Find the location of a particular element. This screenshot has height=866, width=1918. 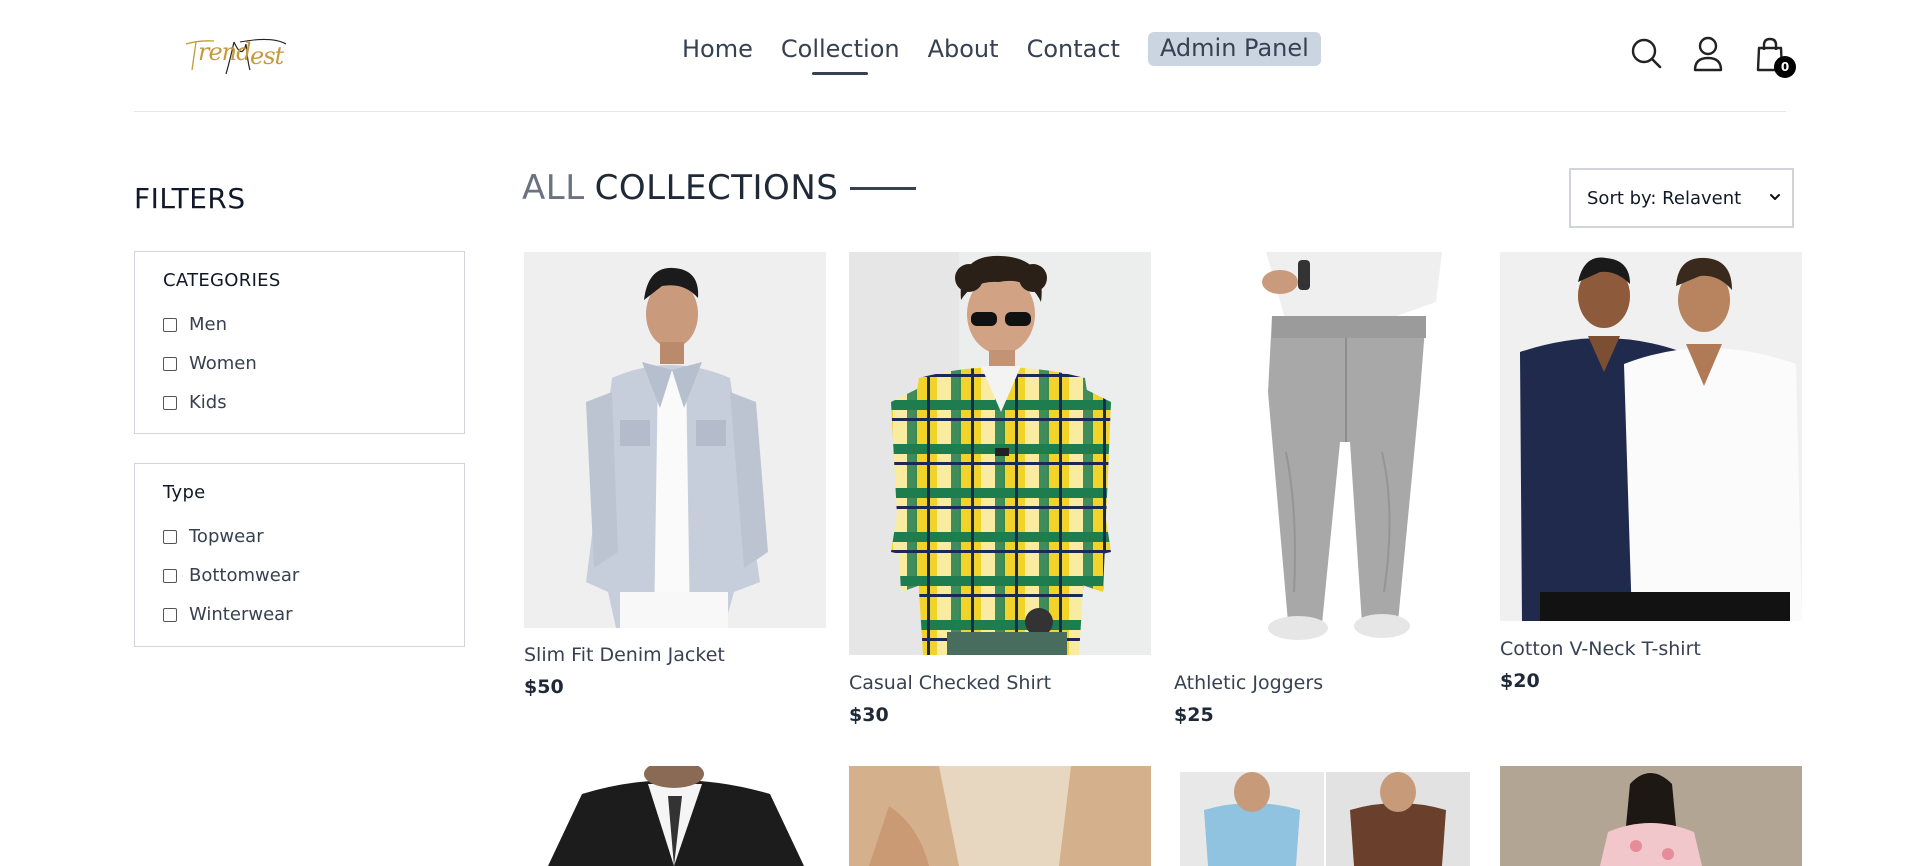

product-name: Slim Fit Denim Jacket is located at coordinates (624, 655).